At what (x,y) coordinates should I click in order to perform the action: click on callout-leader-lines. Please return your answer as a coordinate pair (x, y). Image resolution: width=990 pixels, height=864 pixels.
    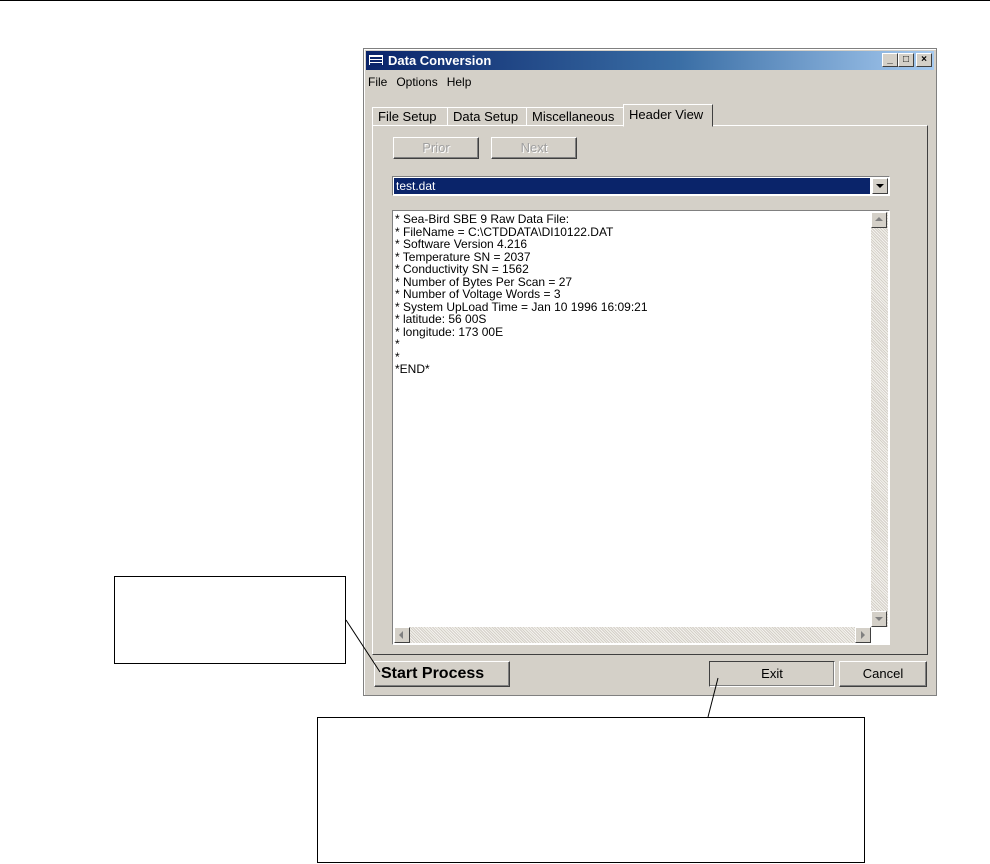
    Looking at the image, I should click on (532, 668).